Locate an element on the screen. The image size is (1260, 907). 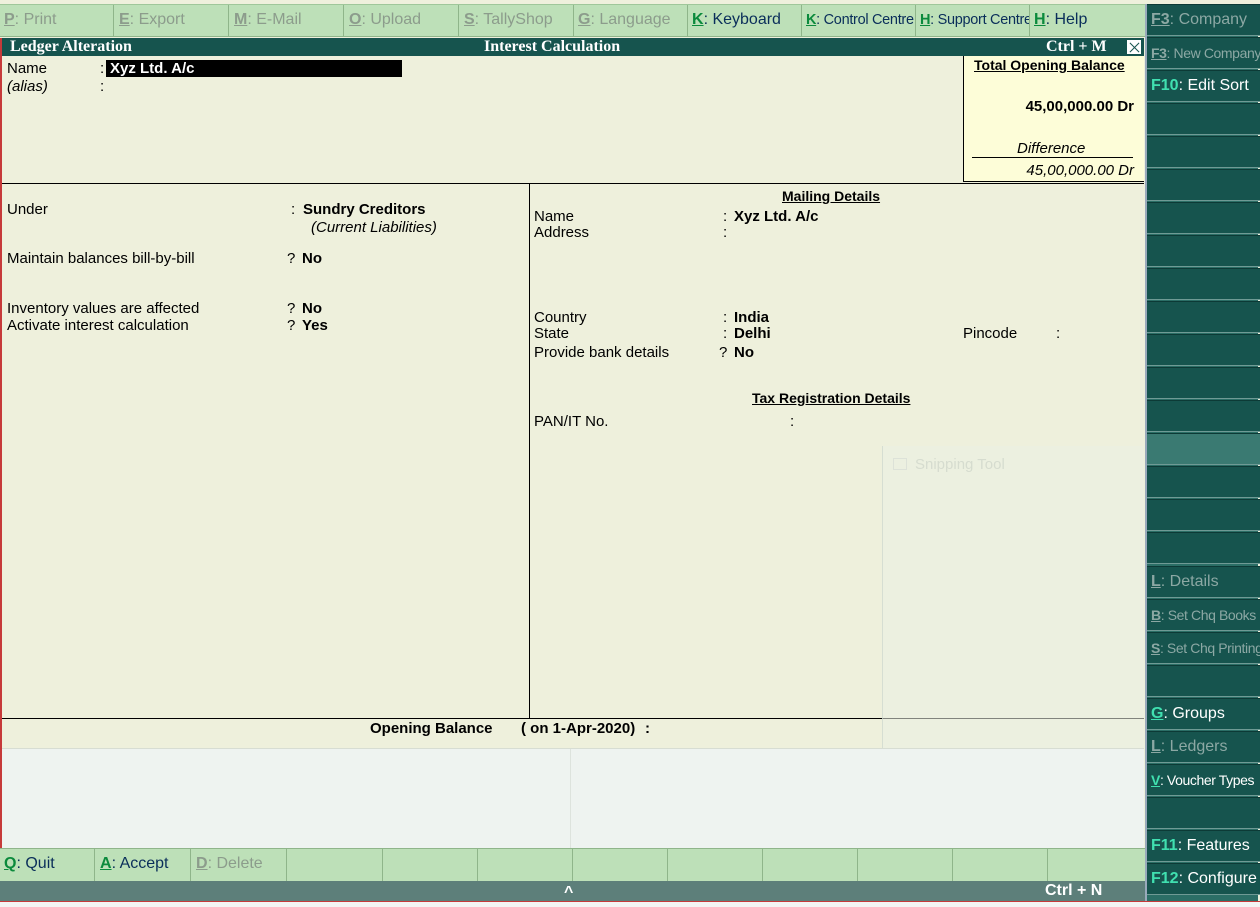
address-colon: : is located at coordinates (725, 232).